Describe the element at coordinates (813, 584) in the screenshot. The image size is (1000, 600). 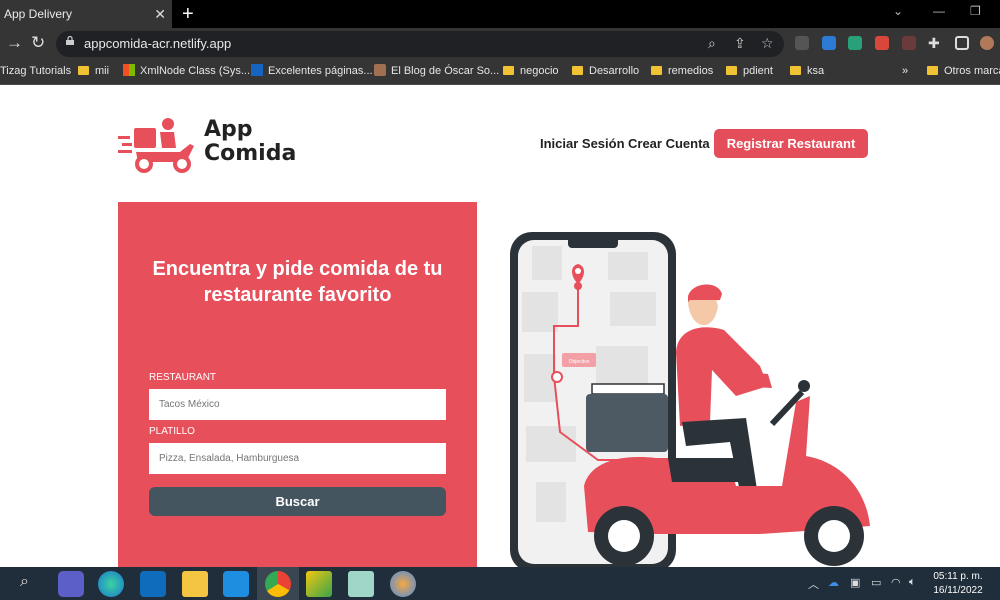
I see `tray-overflow-icon: ︿` at that location.